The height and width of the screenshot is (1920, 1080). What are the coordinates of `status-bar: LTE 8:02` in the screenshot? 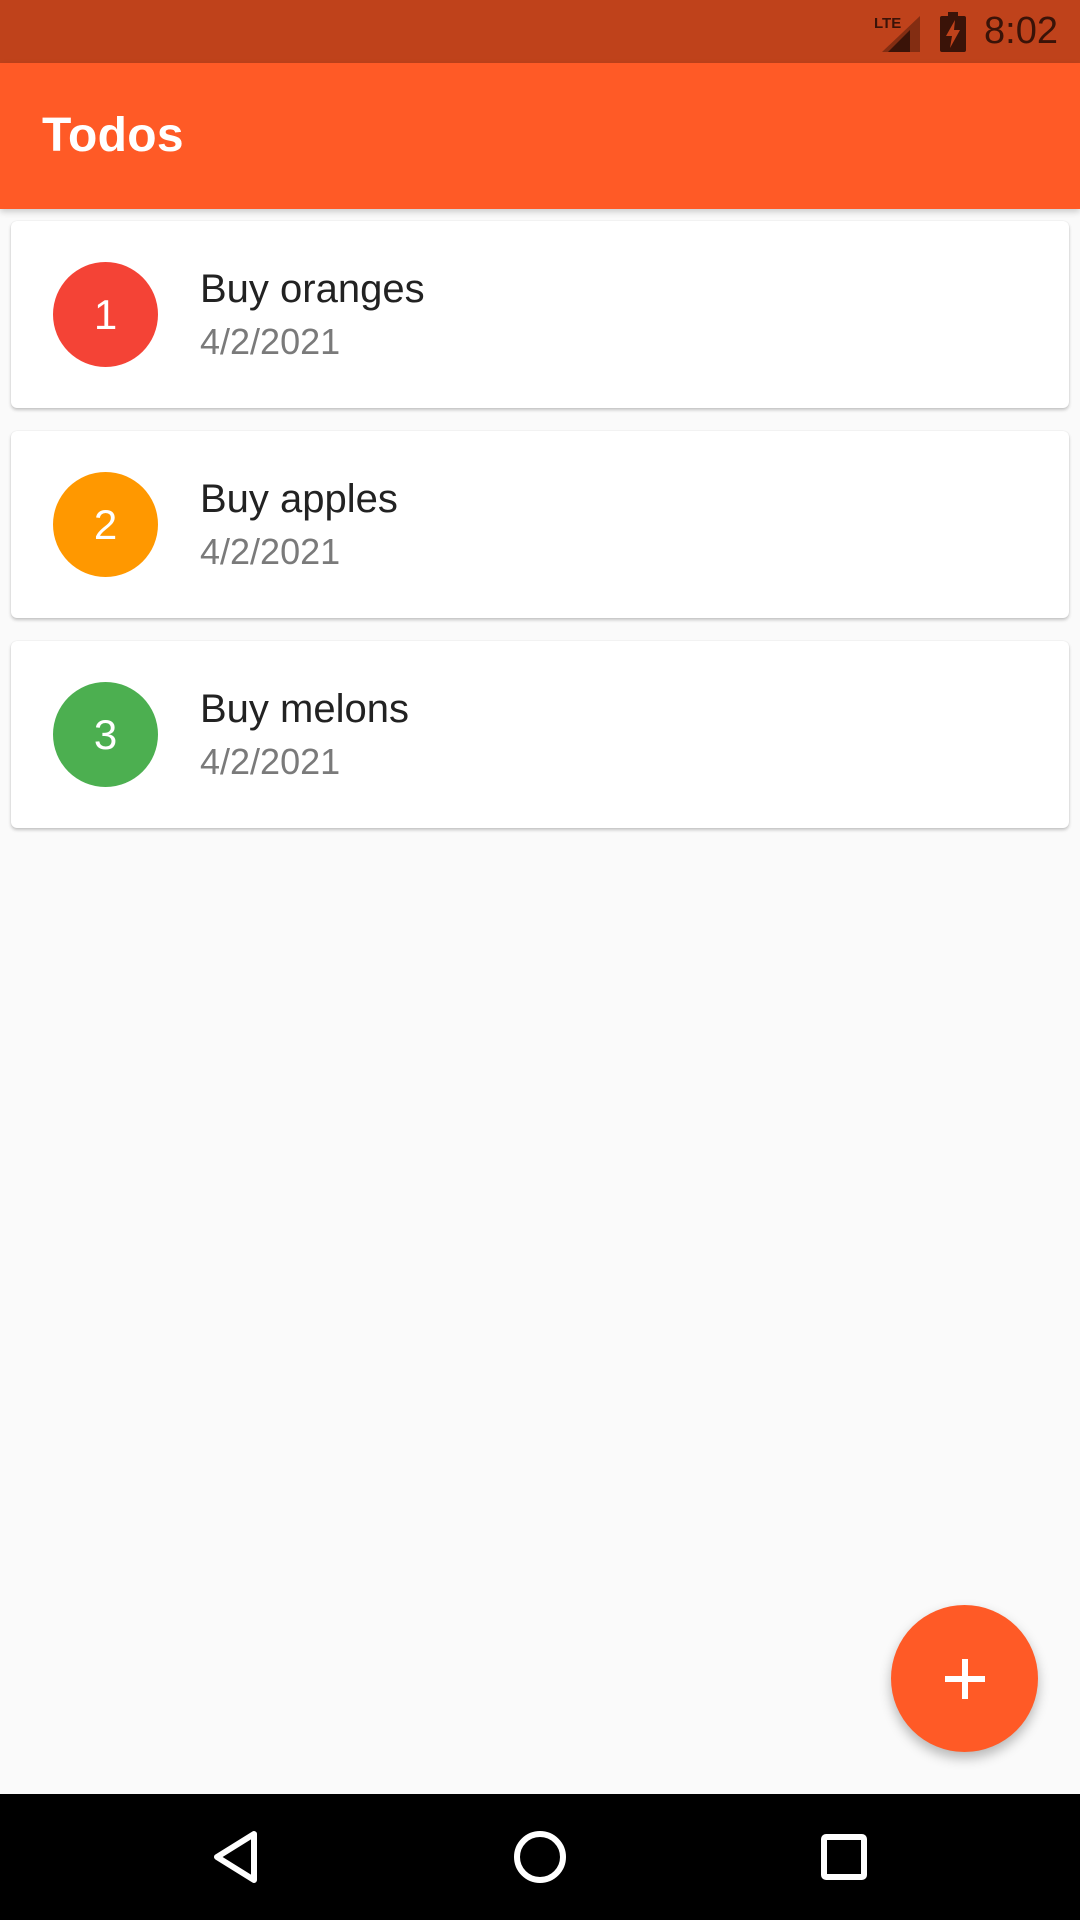 It's located at (540, 31).